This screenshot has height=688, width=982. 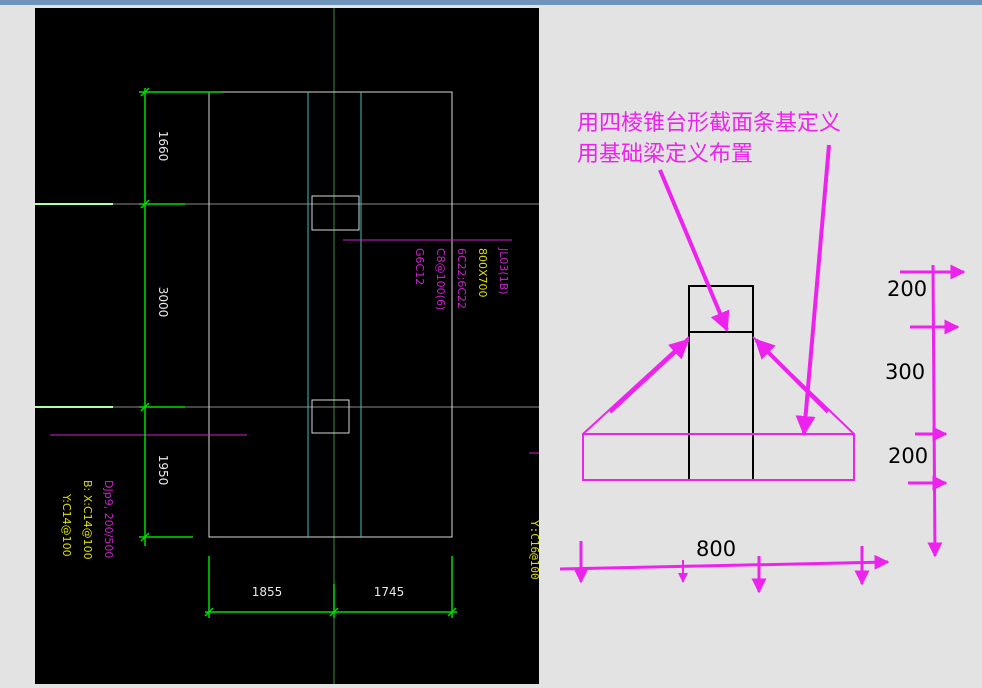 What do you see at coordinates (719, 290) in the screenshot?
I see `pointer-arrows` at bounding box center [719, 290].